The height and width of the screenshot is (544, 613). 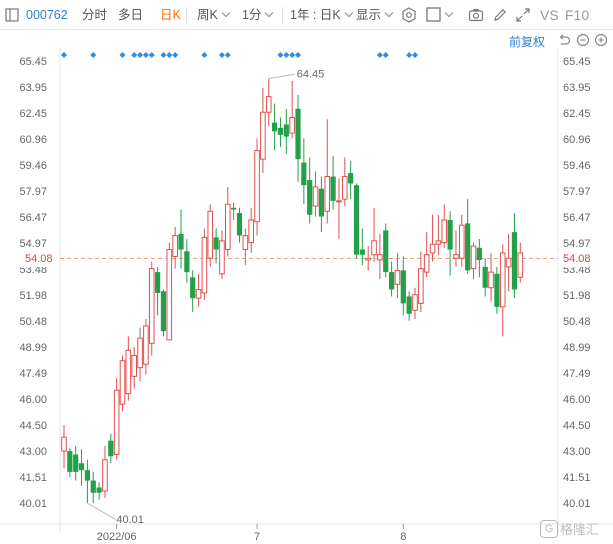 What do you see at coordinates (170, 15) in the screenshot?
I see `tab-daily-k: 日K` at bounding box center [170, 15].